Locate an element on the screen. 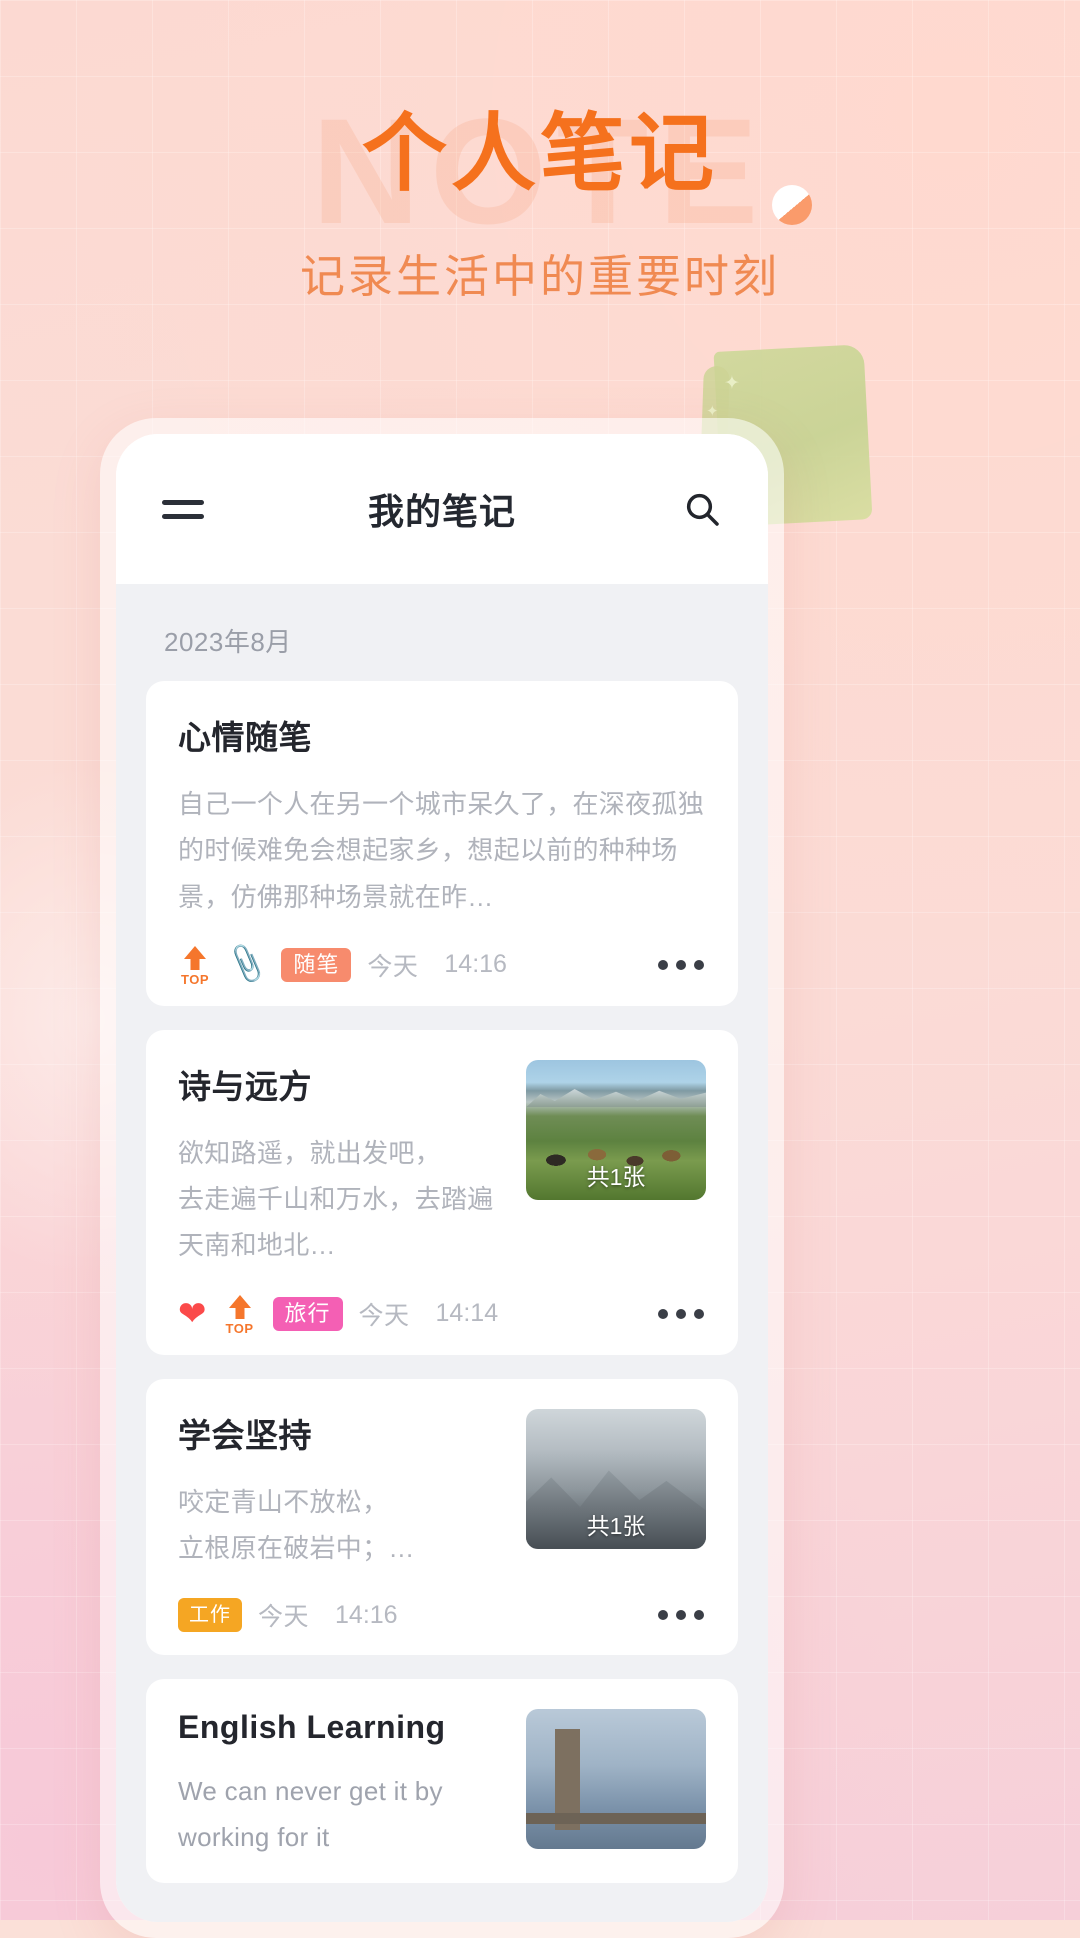 Image resolution: width=1080 pixels, height=1938 pixels. app-header: 我的笔记 is located at coordinates (442, 509).